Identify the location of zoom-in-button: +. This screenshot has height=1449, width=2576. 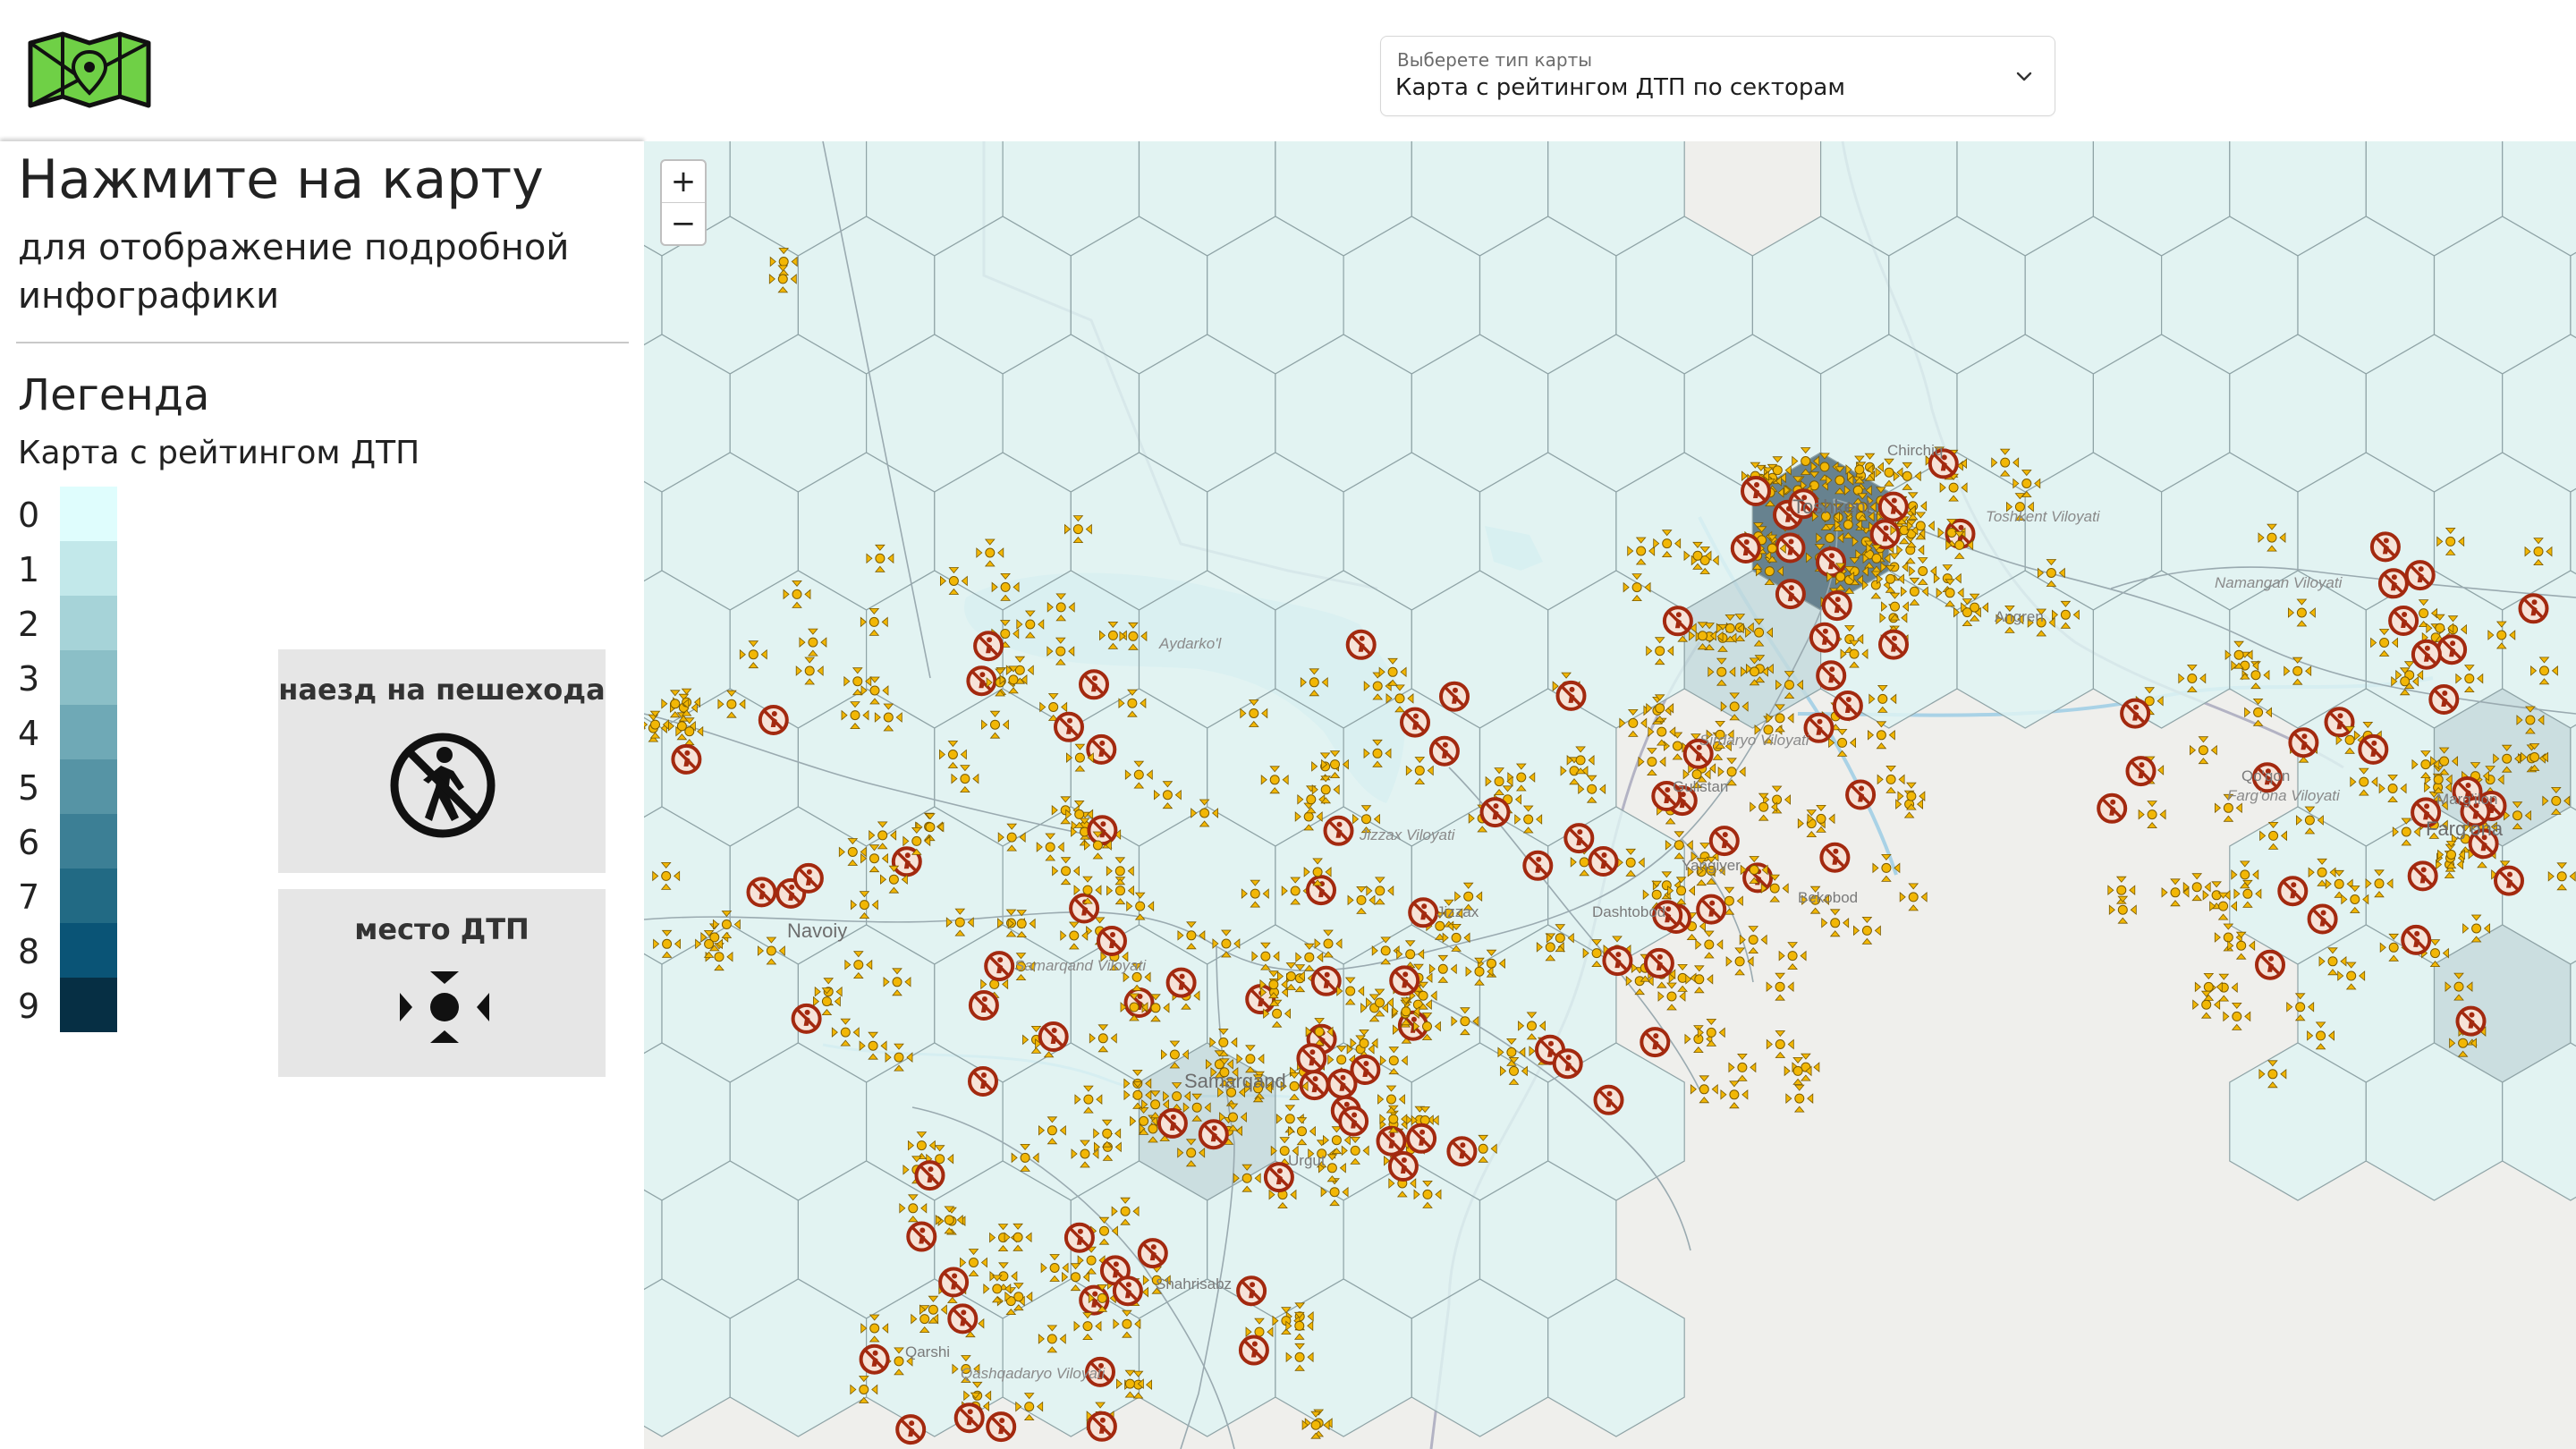
(683, 181).